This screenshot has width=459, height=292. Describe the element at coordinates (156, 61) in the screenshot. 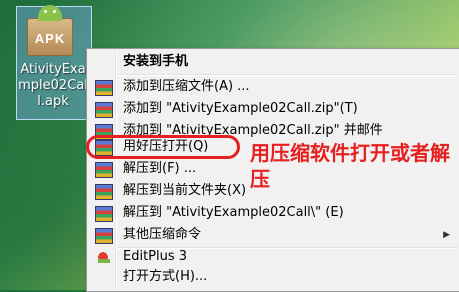

I see `menu-item-label: 安装到手机` at that location.